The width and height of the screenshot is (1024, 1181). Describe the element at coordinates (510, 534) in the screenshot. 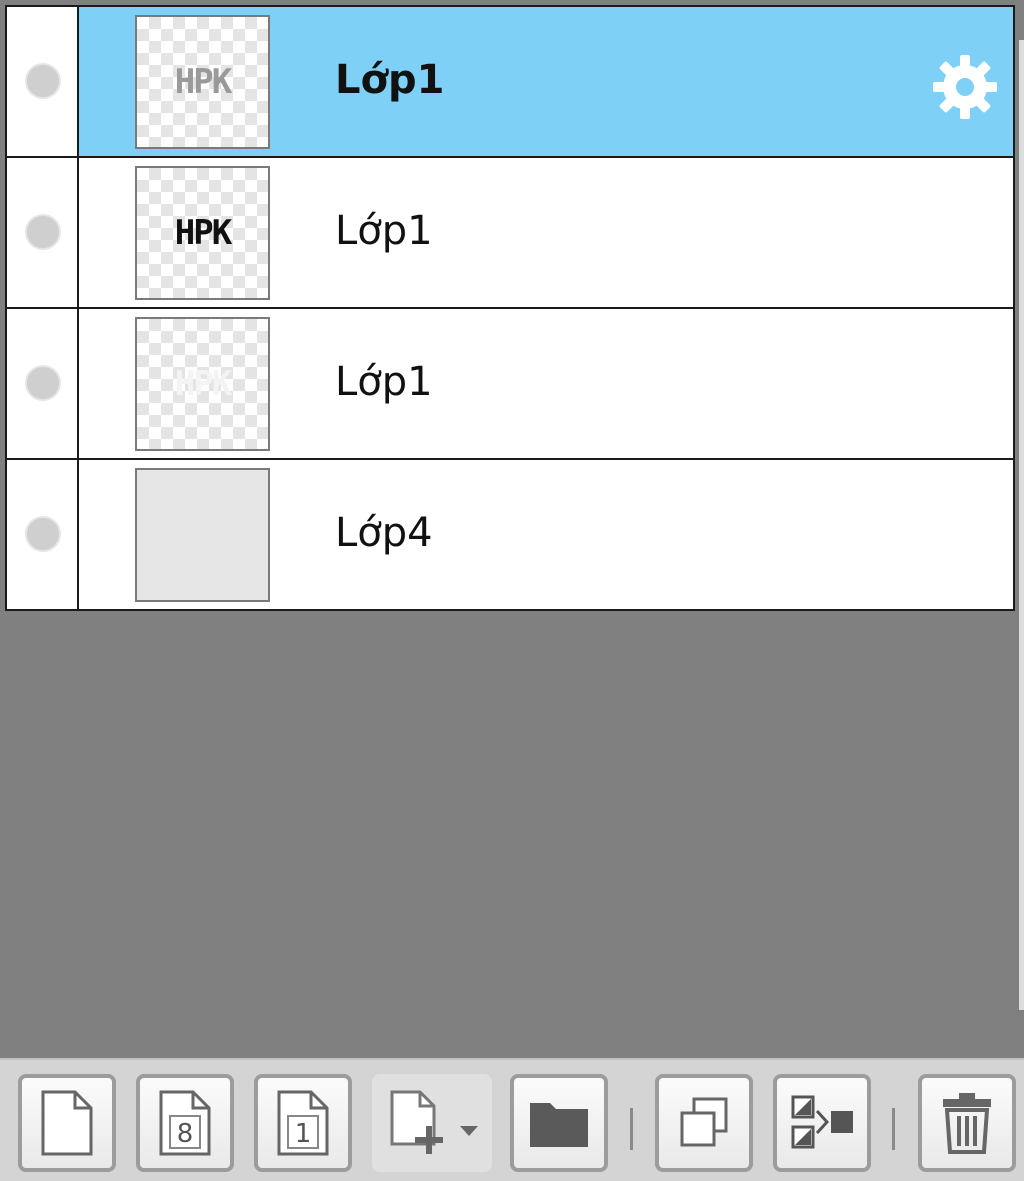

I see `layer-row-4: Lớp4` at that location.